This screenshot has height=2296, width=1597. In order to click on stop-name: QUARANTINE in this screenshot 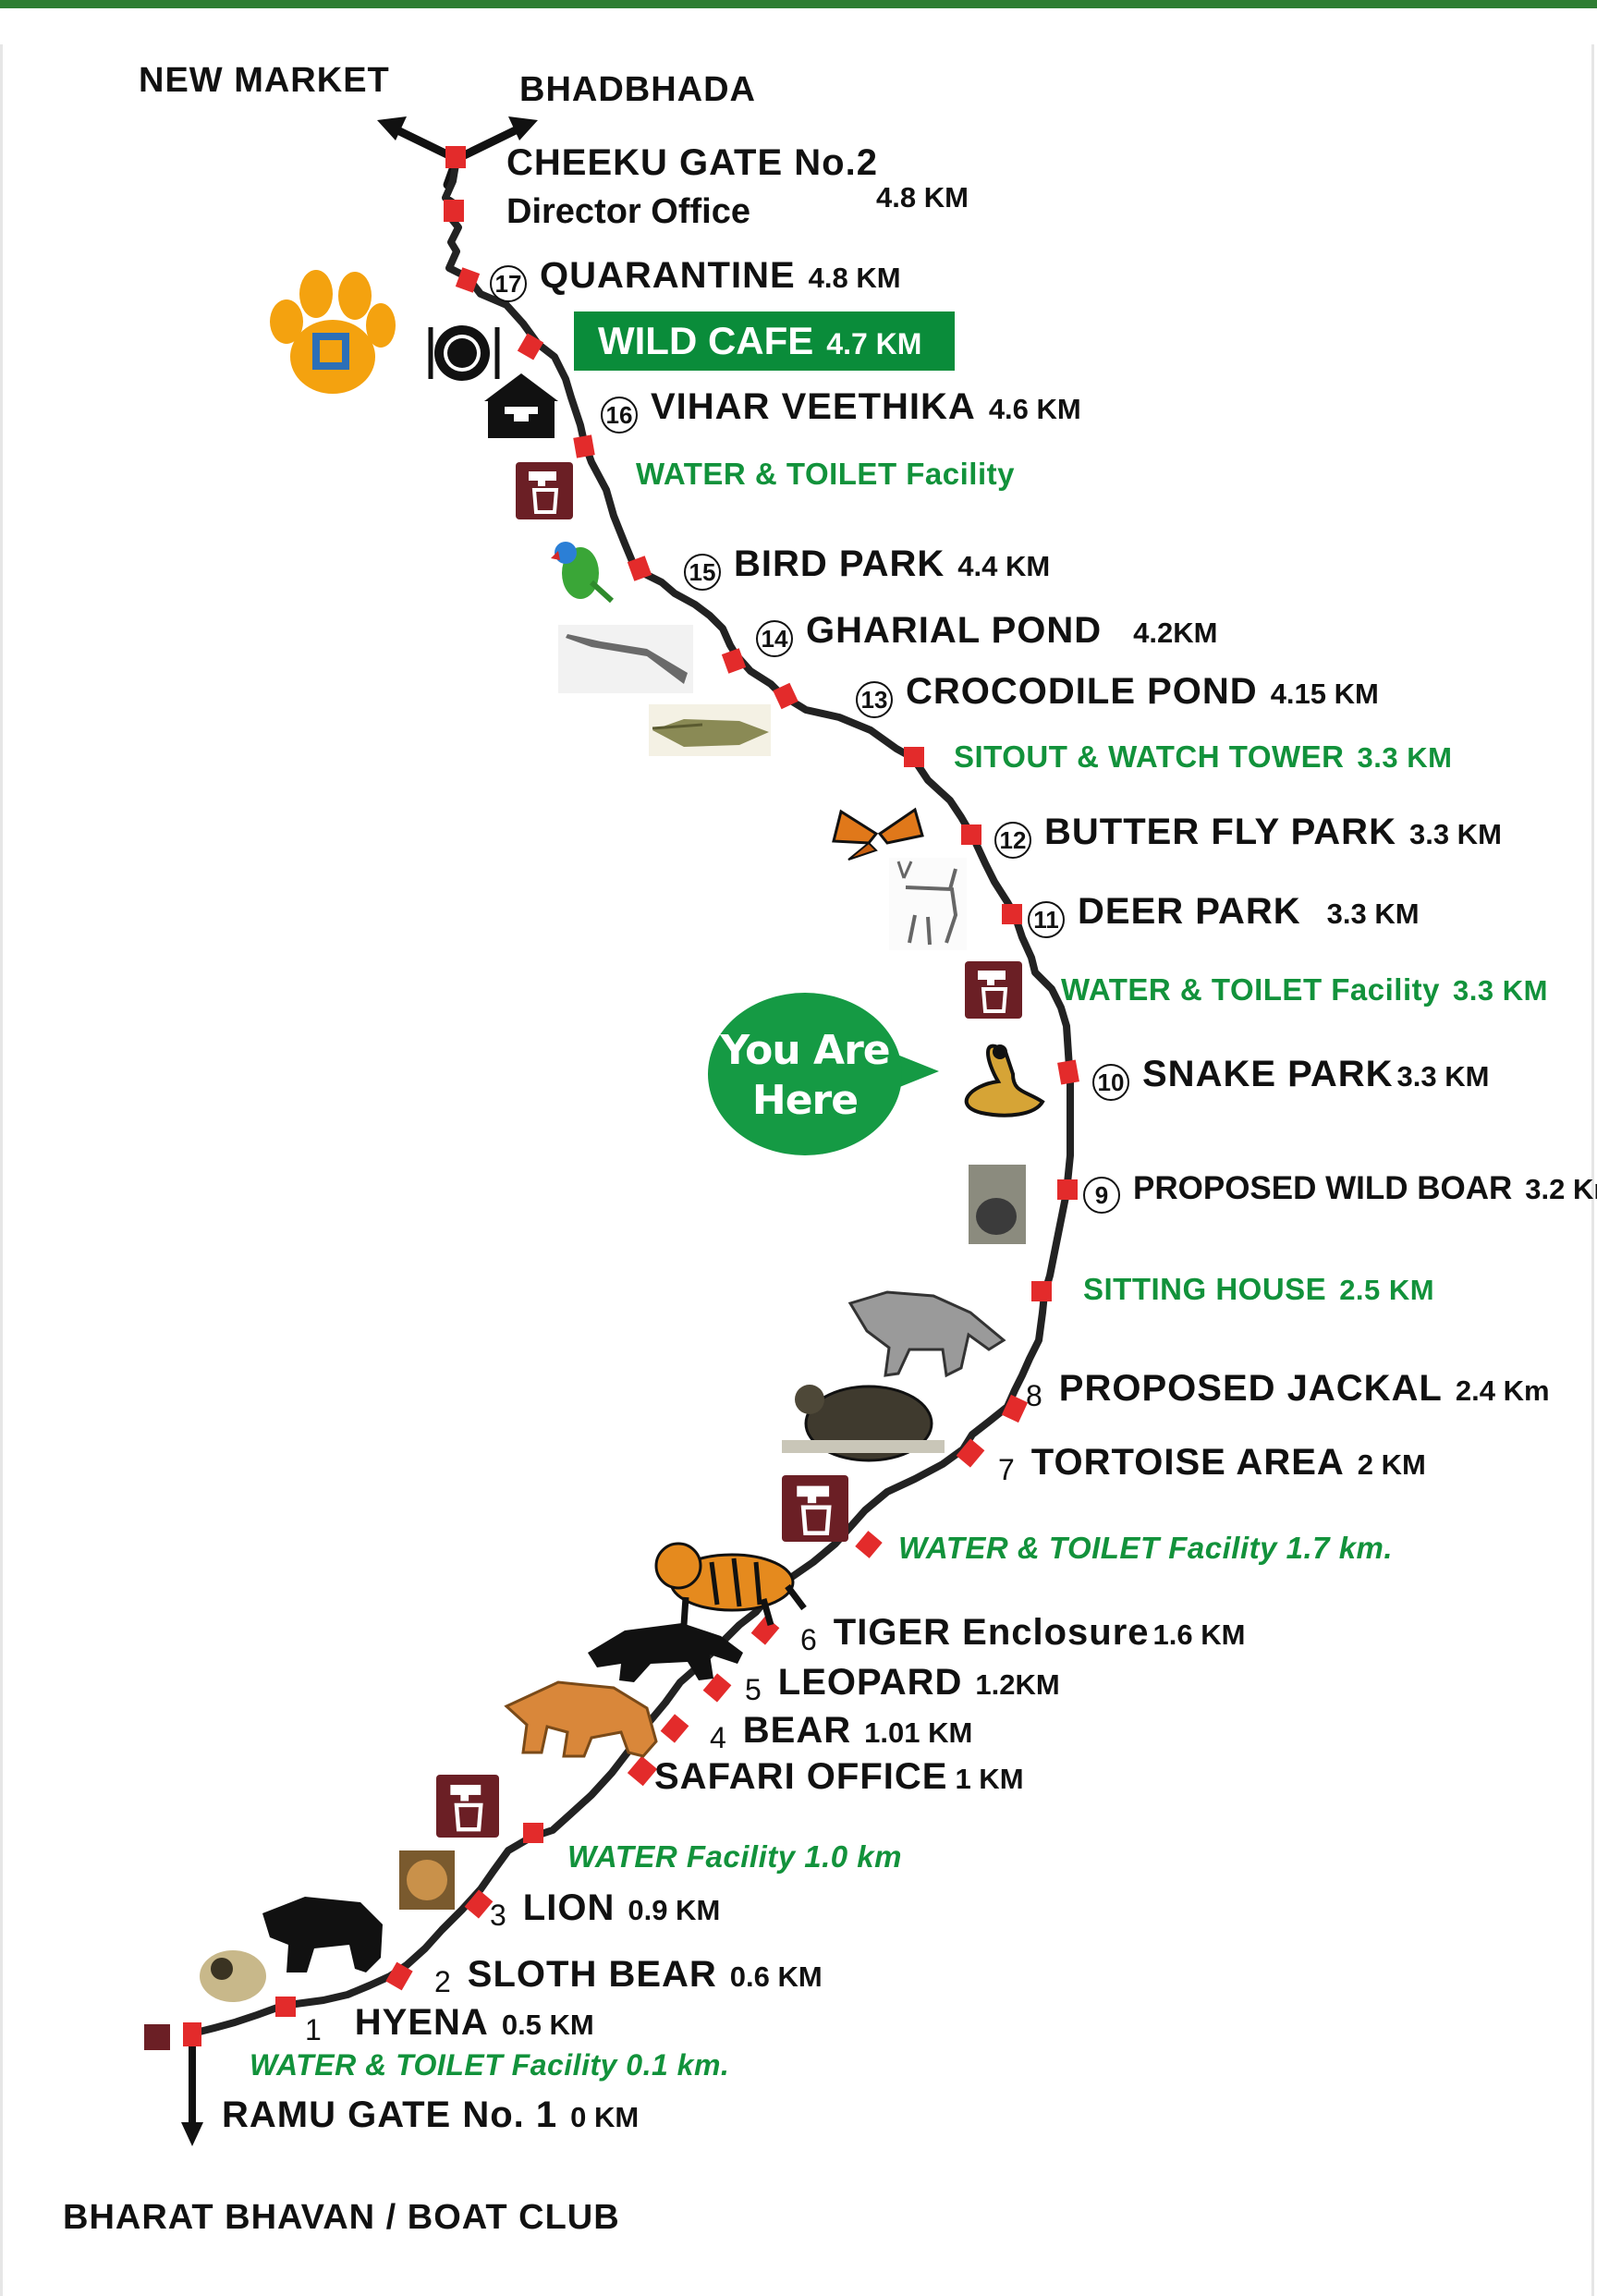, I will do `click(668, 275)`.